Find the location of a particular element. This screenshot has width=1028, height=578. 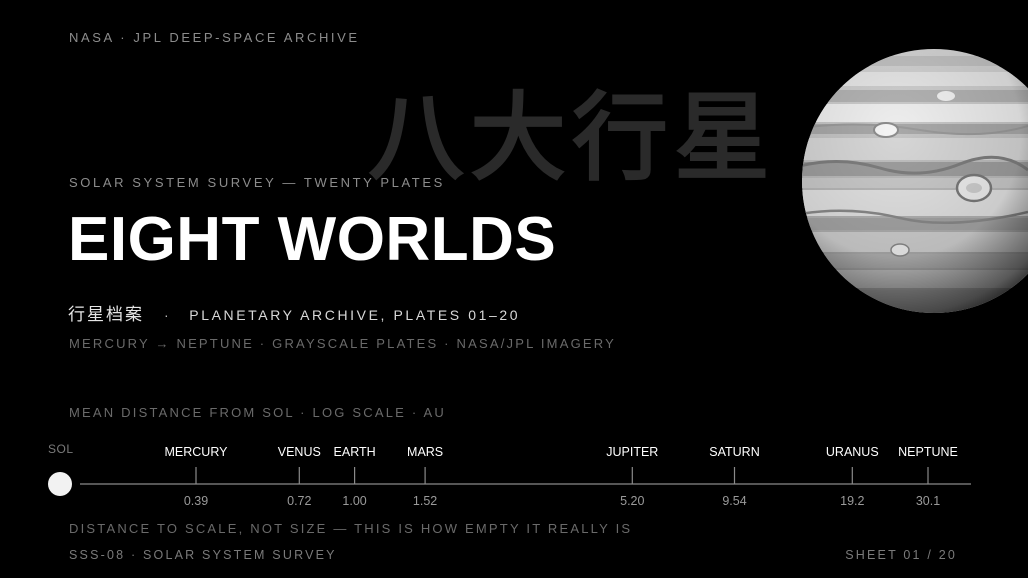

planet-distance-uranus: 19.2 is located at coordinates (852, 501).